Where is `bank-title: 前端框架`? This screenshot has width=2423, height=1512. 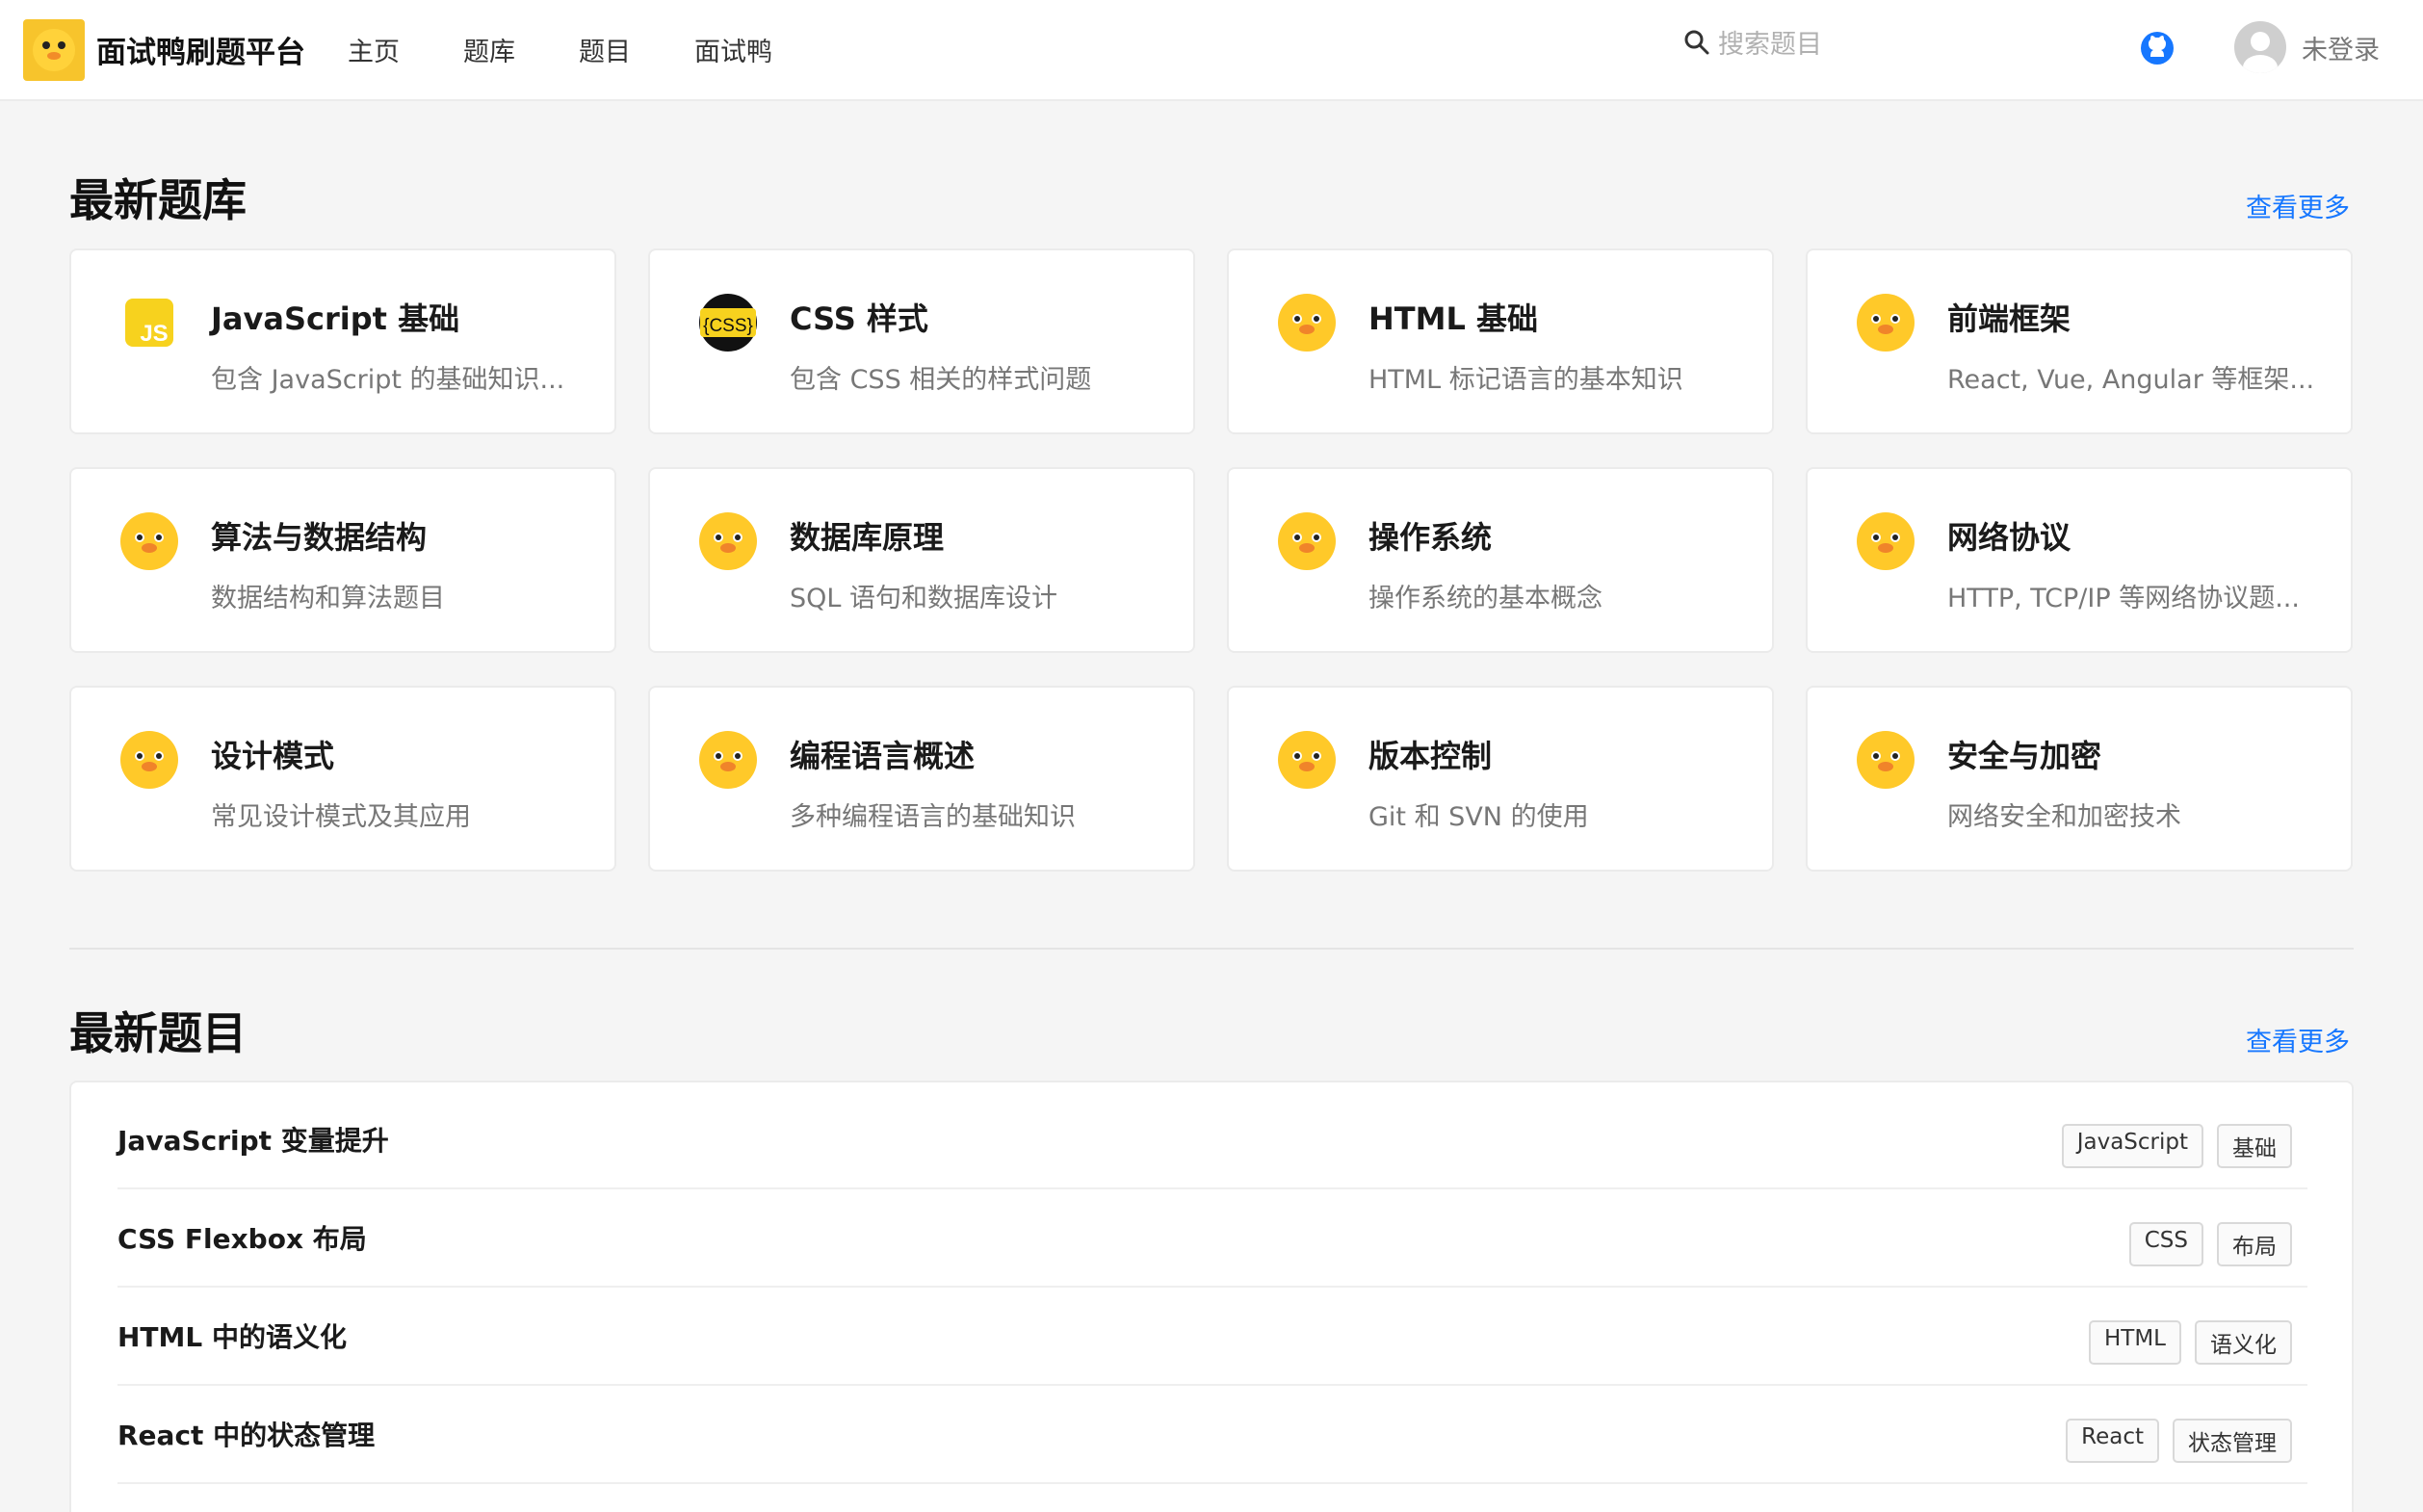
bank-title: 前端框架 is located at coordinates (2009, 318).